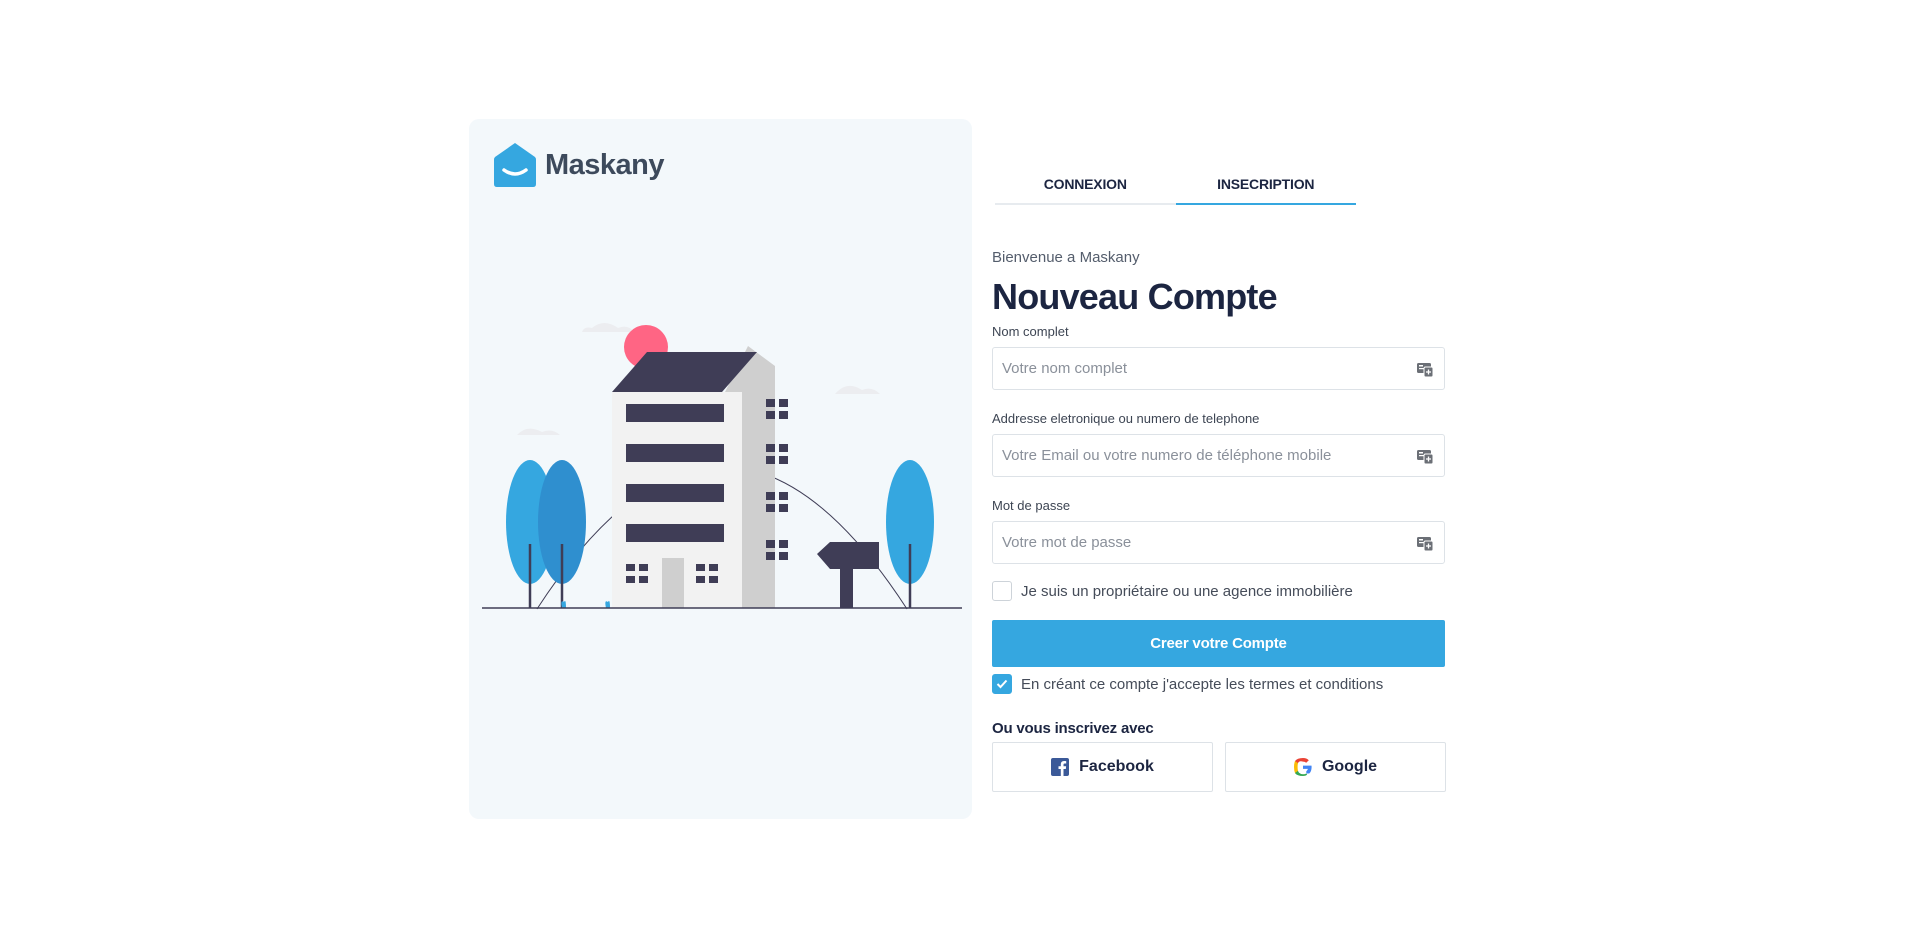 The width and height of the screenshot is (1920, 947). I want to click on password-label: Mot de passe, so click(1031, 505).